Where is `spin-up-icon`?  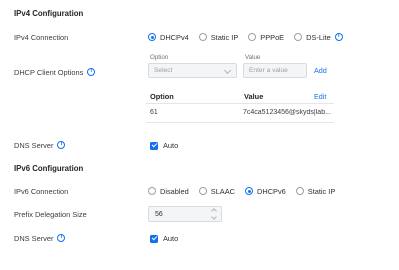 spin-up-icon is located at coordinates (214, 211).